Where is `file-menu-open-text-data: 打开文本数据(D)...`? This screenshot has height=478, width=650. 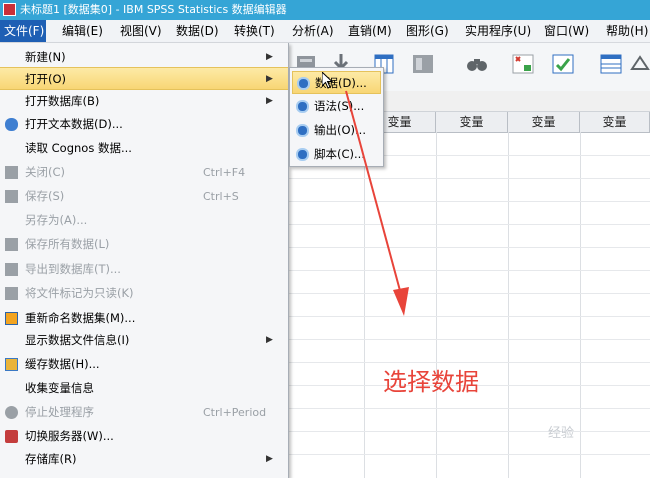
file-menu-open-text-data: 打开文本数据(D)... is located at coordinates (144, 124).